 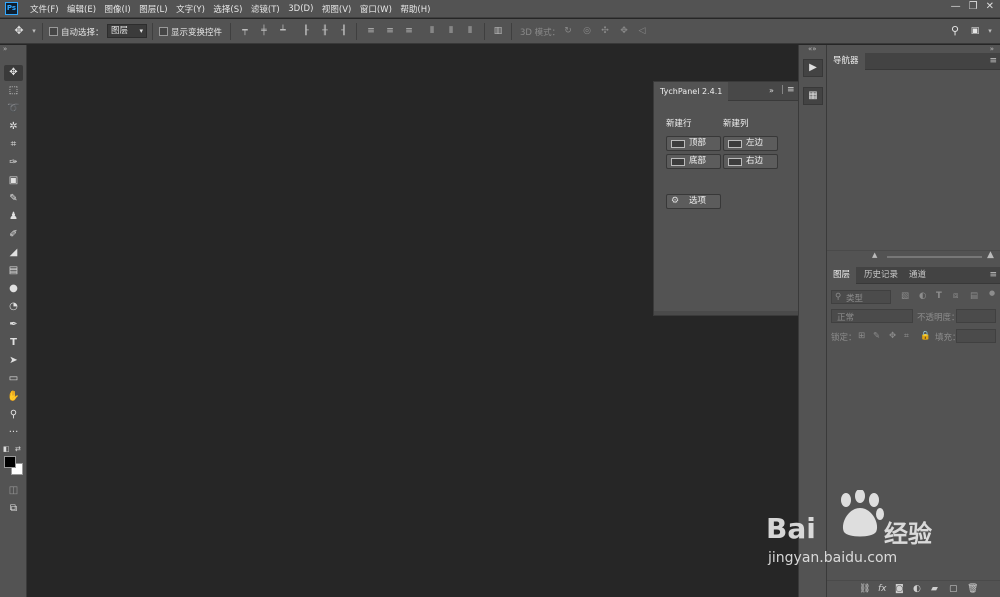 I want to click on eraser-icon: ◢, so click(x=13, y=253).